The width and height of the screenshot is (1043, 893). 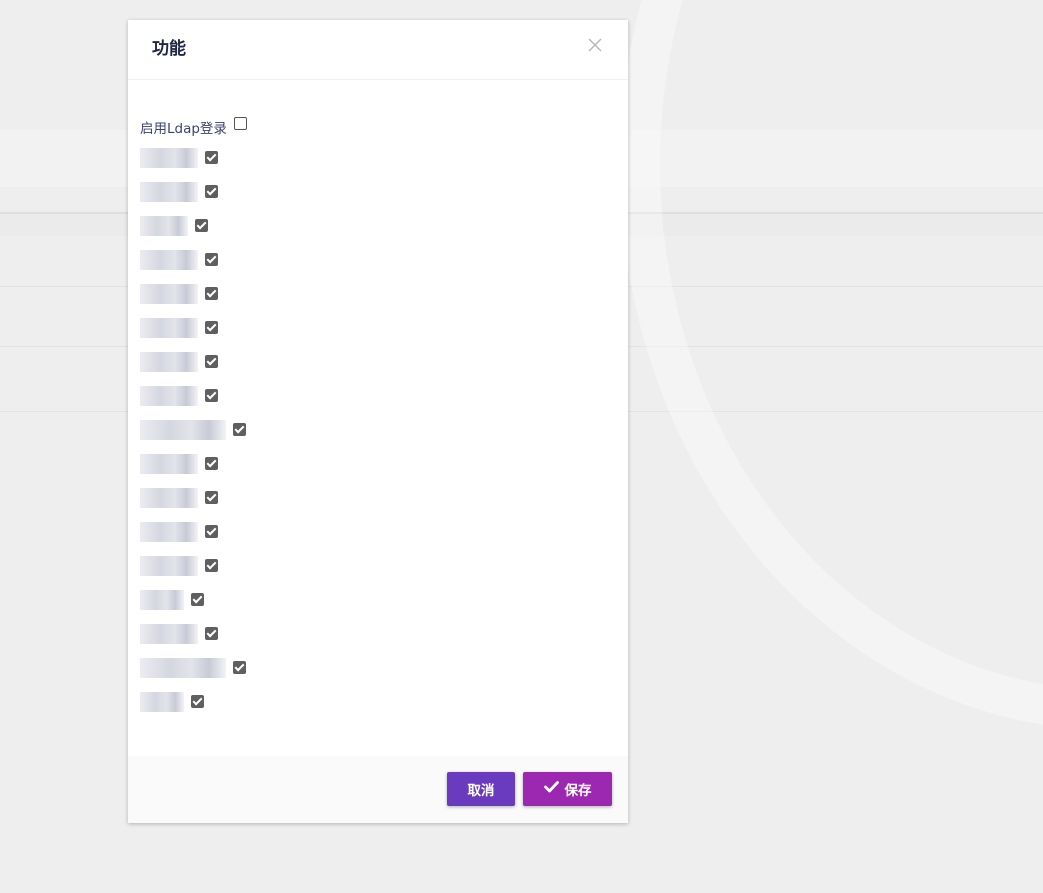 I want to click on check-icon, so click(x=551, y=789).